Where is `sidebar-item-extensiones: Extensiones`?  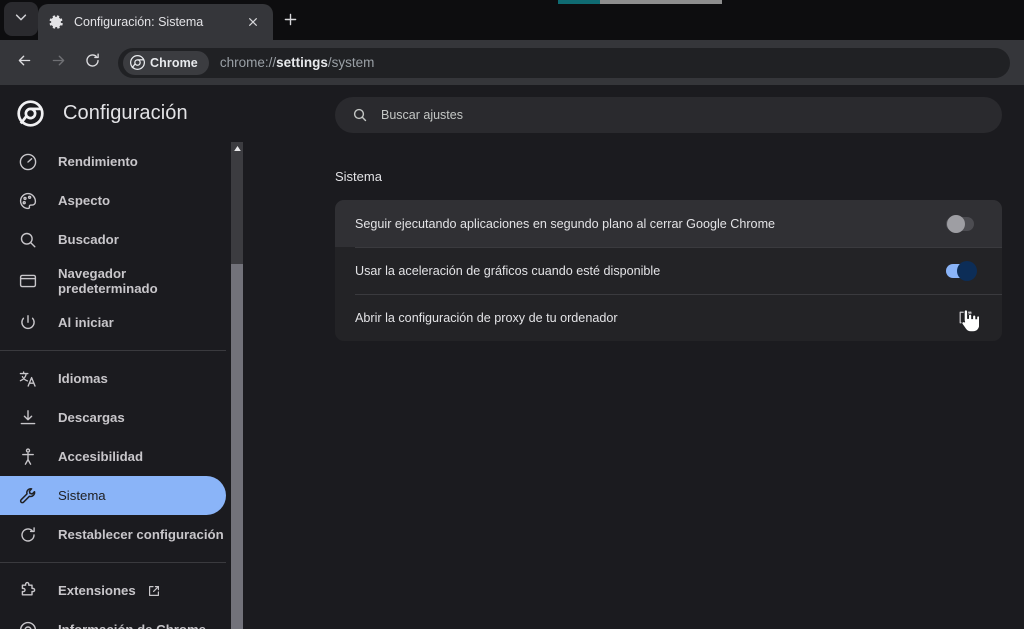
sidebar-item-extensiones: Extensiones is located at coordinates (113, 590).